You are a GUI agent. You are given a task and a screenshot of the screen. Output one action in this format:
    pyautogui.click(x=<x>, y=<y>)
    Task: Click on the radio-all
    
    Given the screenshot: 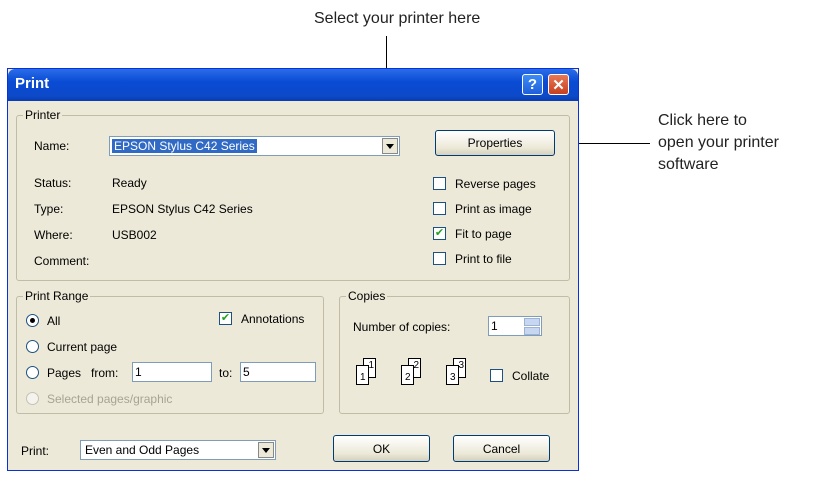 What is the action you would take?
    pyautogui.click(x=32, y=320)
    